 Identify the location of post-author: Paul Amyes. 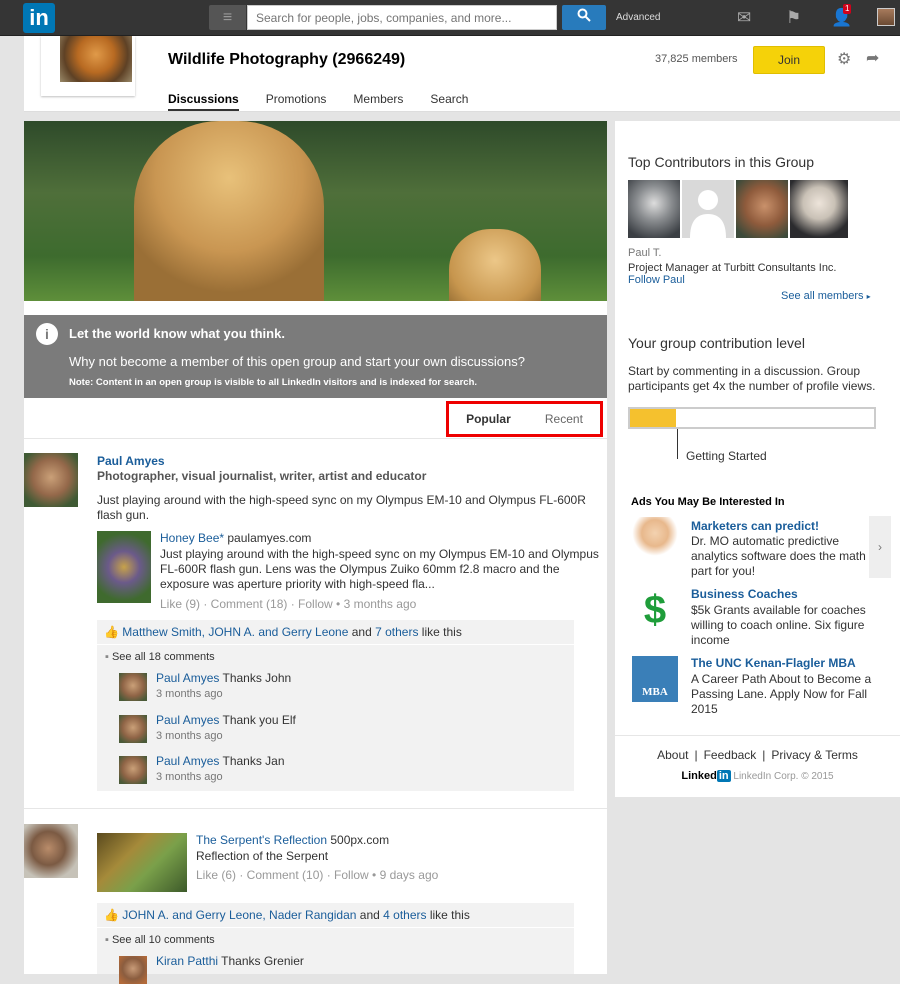
(131, 461).